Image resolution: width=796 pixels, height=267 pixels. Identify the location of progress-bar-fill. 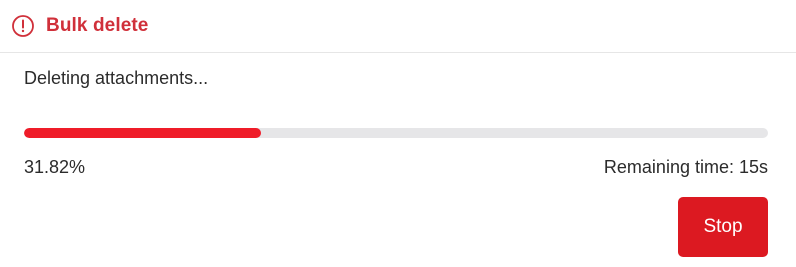
(142, 133).